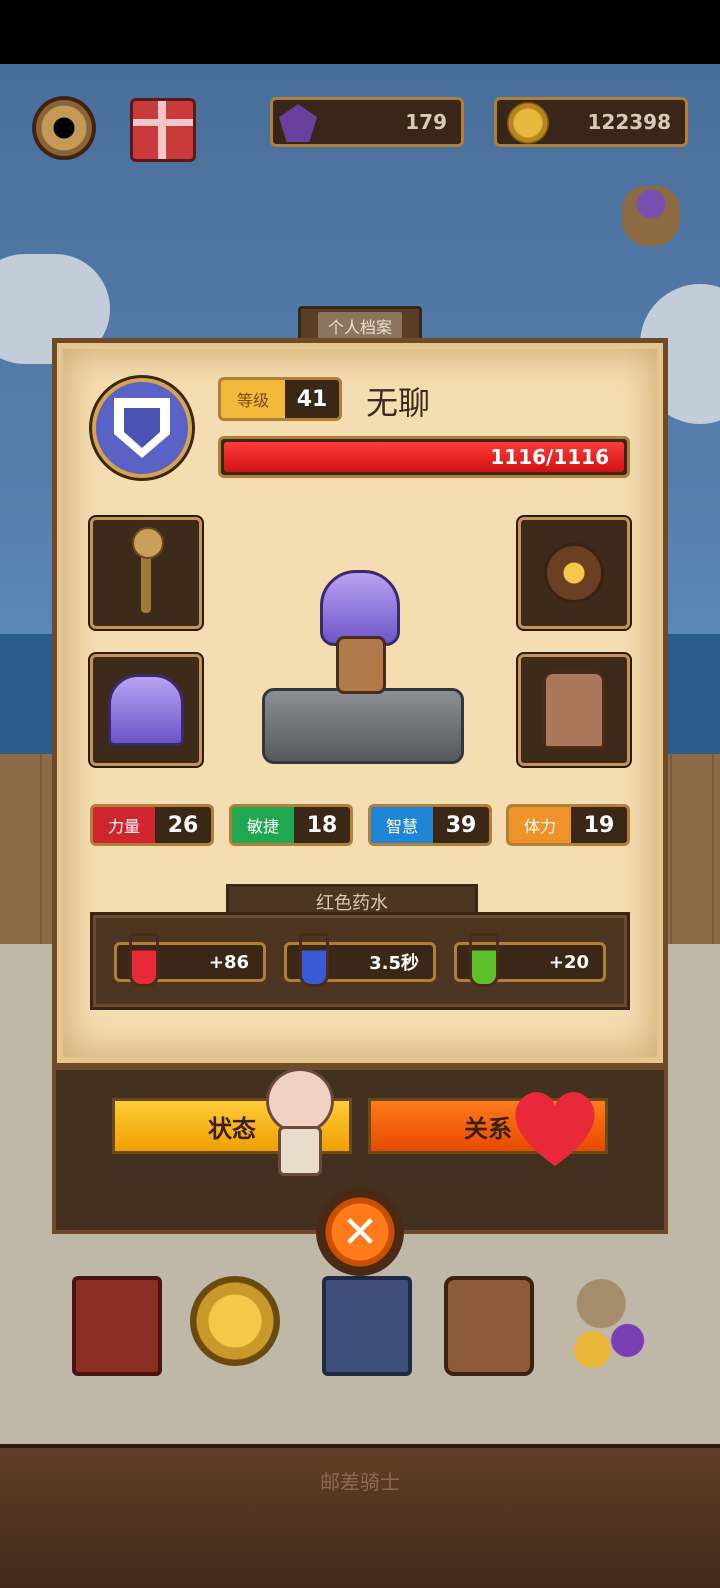 The image size is (720, 1588). I want to click on stat-label: 体力, so click(540, 825).